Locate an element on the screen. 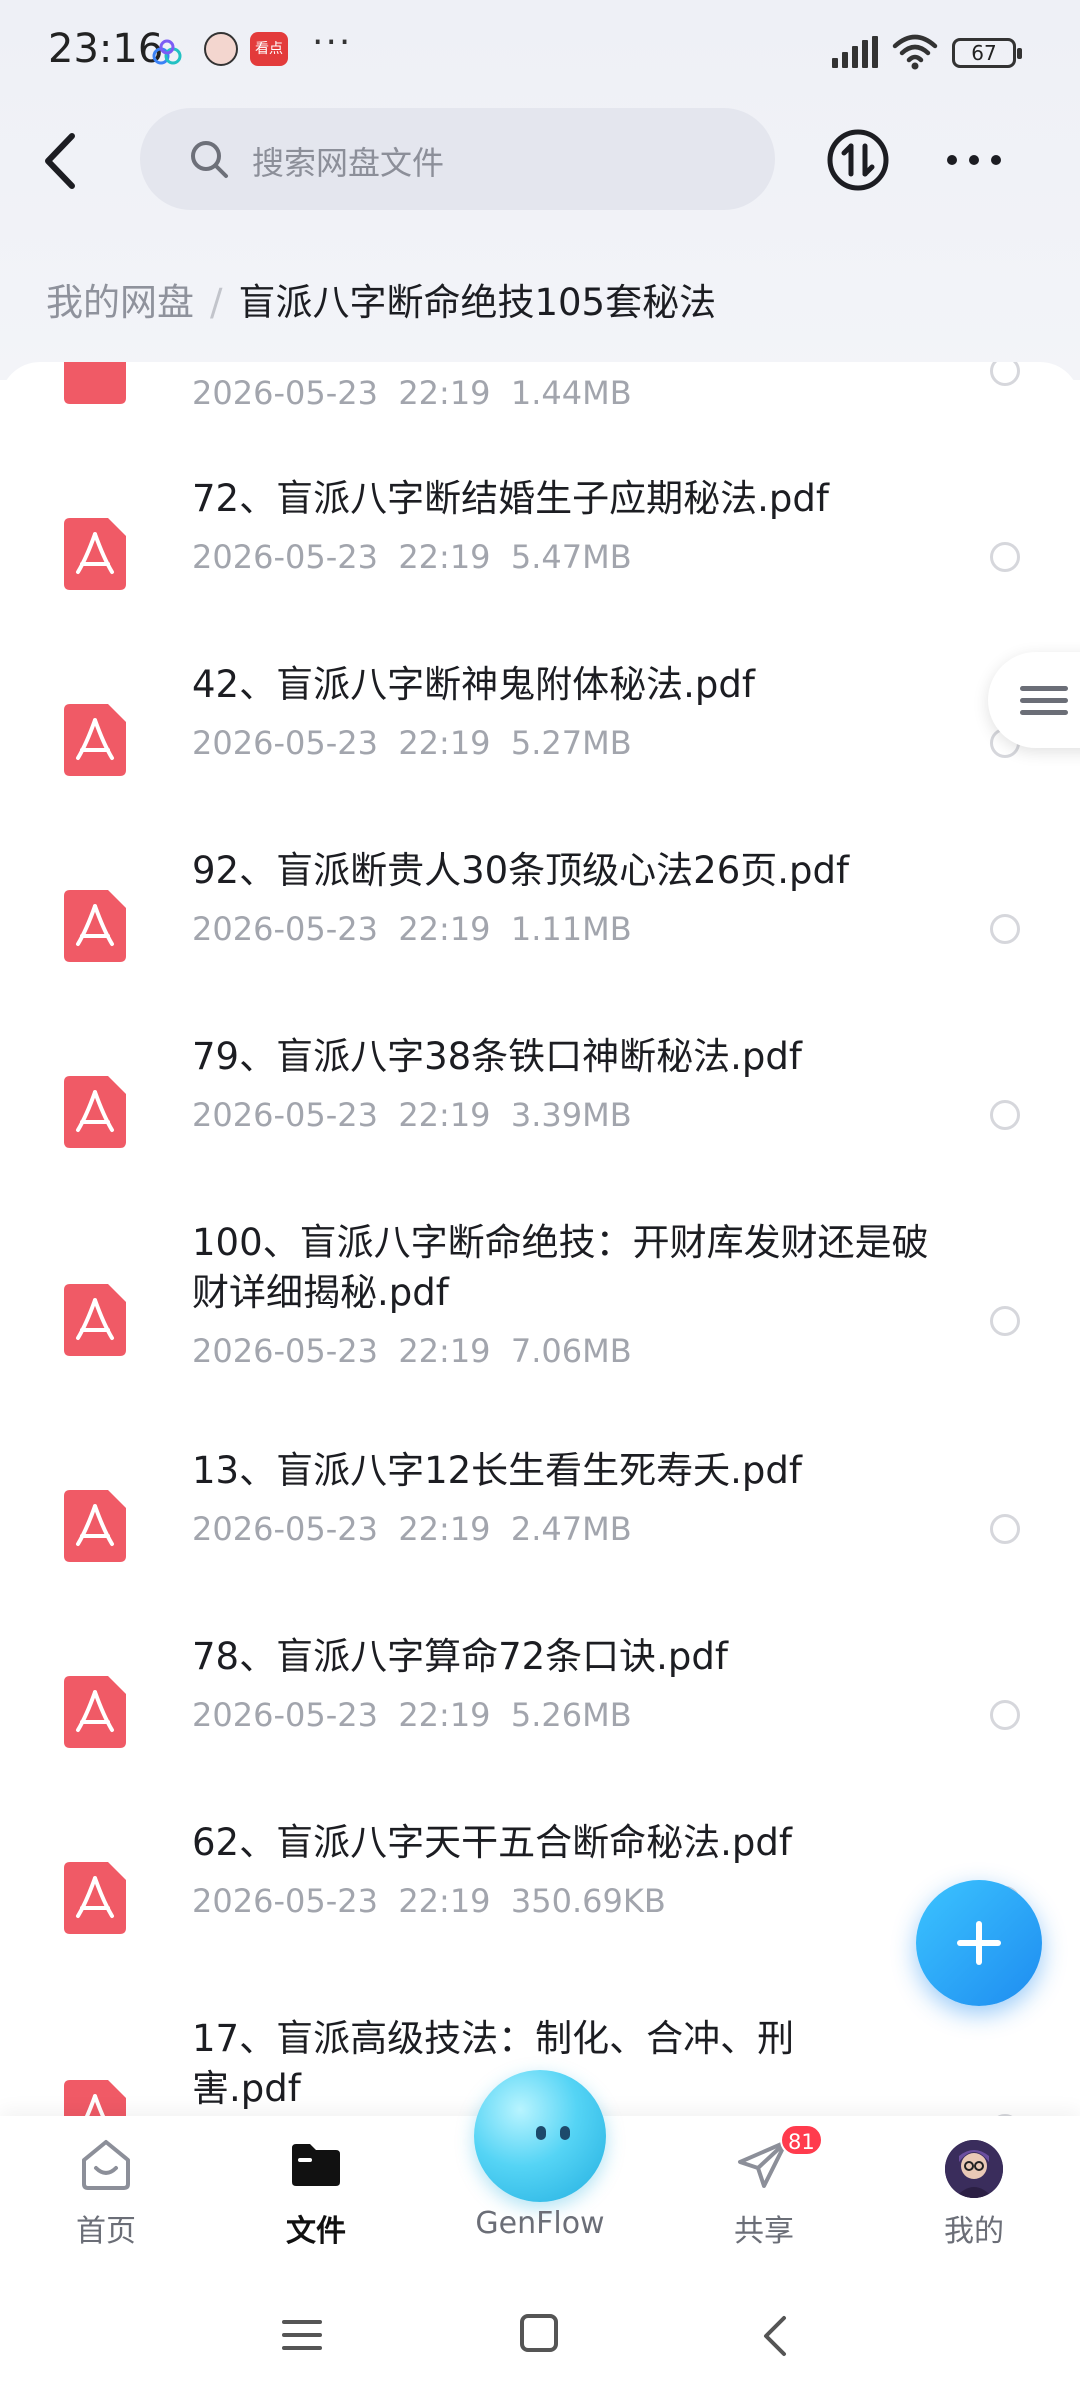  system-back-button is located at coordinates (775, 2336).